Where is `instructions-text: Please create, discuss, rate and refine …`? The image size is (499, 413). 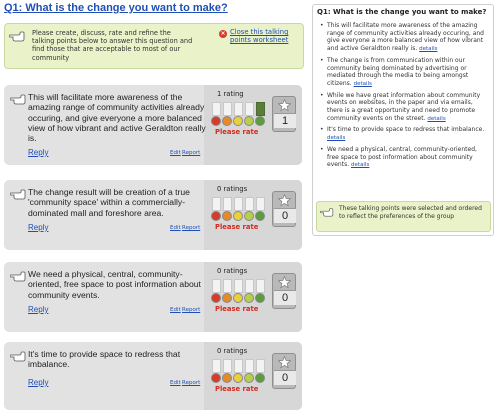
instructions-text: Please create, discuss, rate and refine … is located at coordinates (112, 45).